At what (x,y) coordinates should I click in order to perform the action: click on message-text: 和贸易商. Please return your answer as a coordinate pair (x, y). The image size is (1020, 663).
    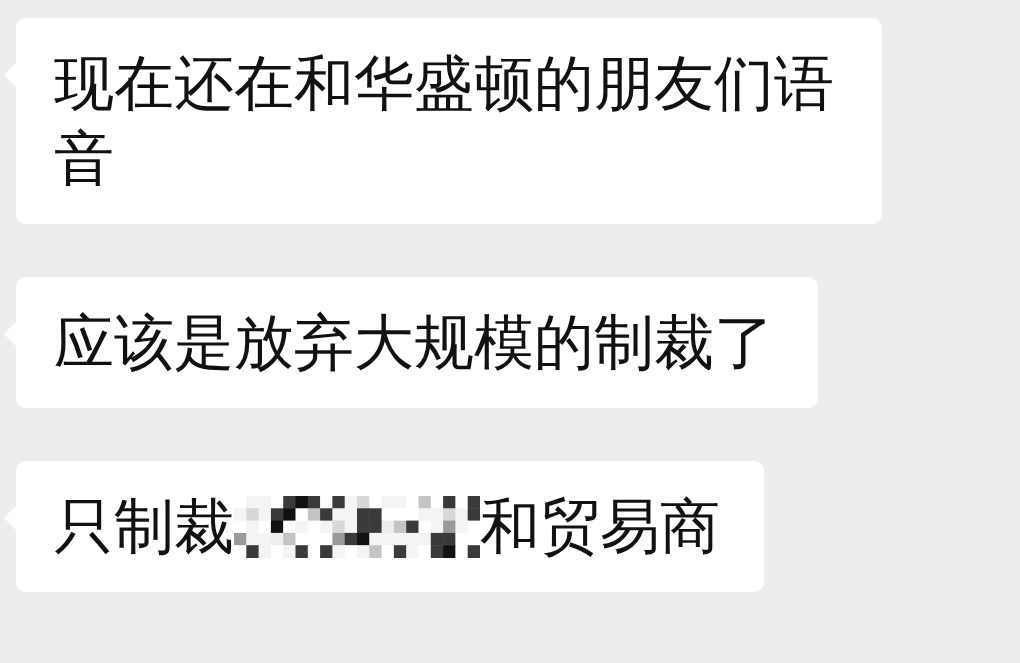
    Looking at the image, I should click on (600, 526).